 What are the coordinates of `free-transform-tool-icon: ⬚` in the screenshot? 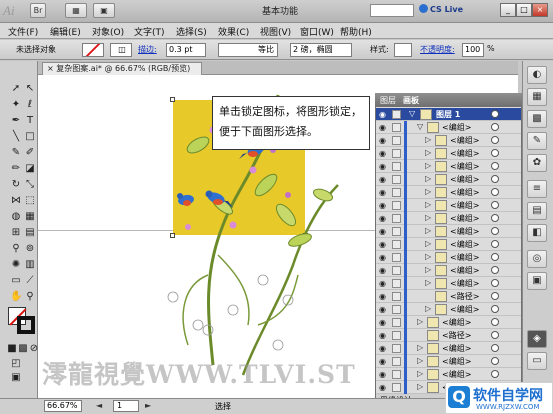 It's located at (30, 201).